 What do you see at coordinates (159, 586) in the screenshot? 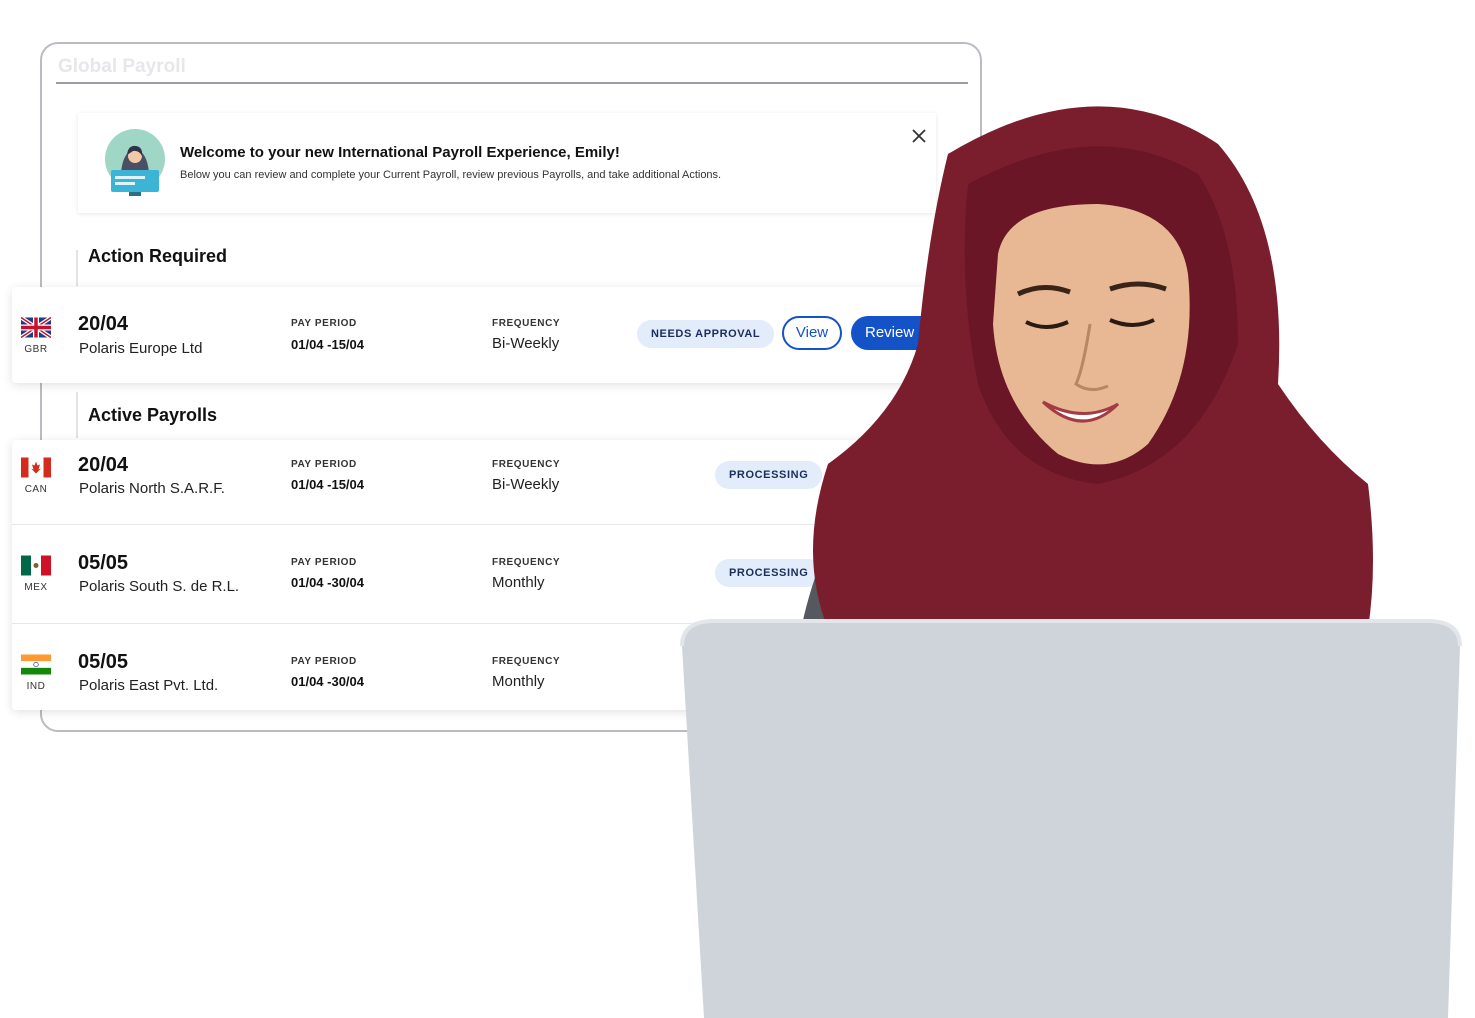
I see `company-name: Polaris South S. de R.L.` at bounding box center [159, 586].